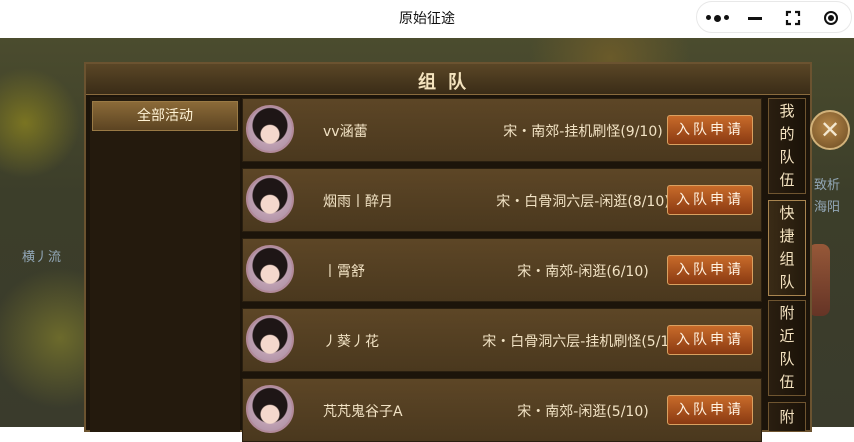  Describe the element at coordinates (830, 130) in the screenshot. I see `close-icon: ✕` at that location.